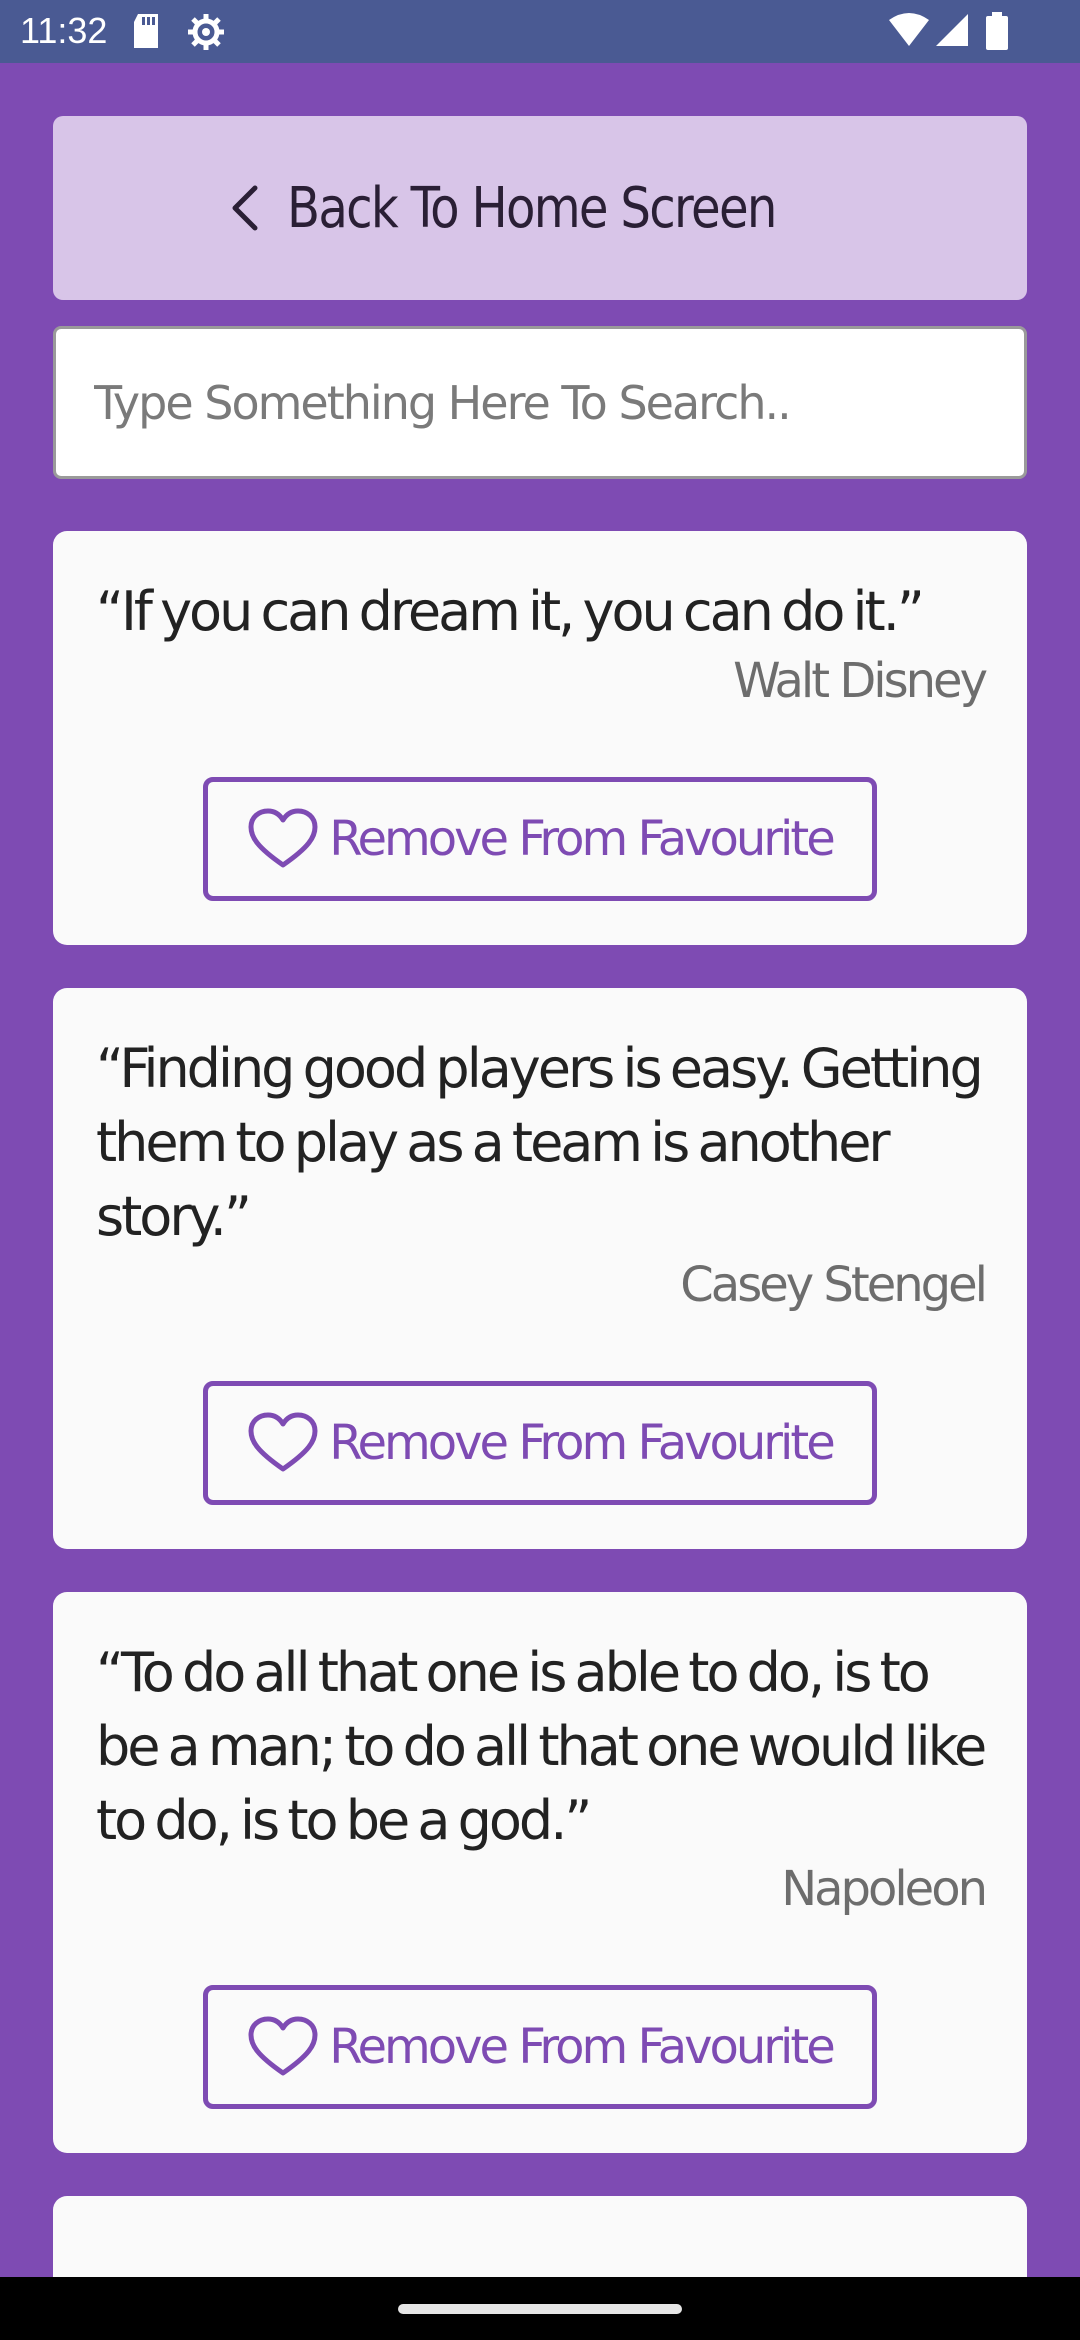  Describe the element at coordinates (245, 208) in the screenshot. I see `chevron-left-icon` at that location.